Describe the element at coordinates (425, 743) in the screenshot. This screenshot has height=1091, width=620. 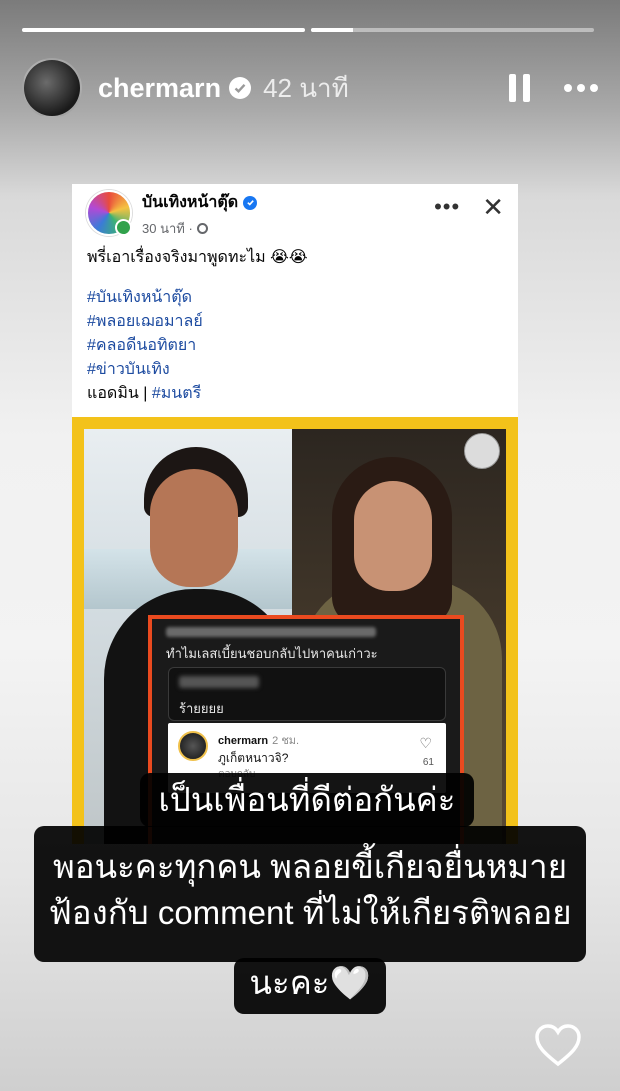
I see `reply-heart-icon: ♡` at that location.